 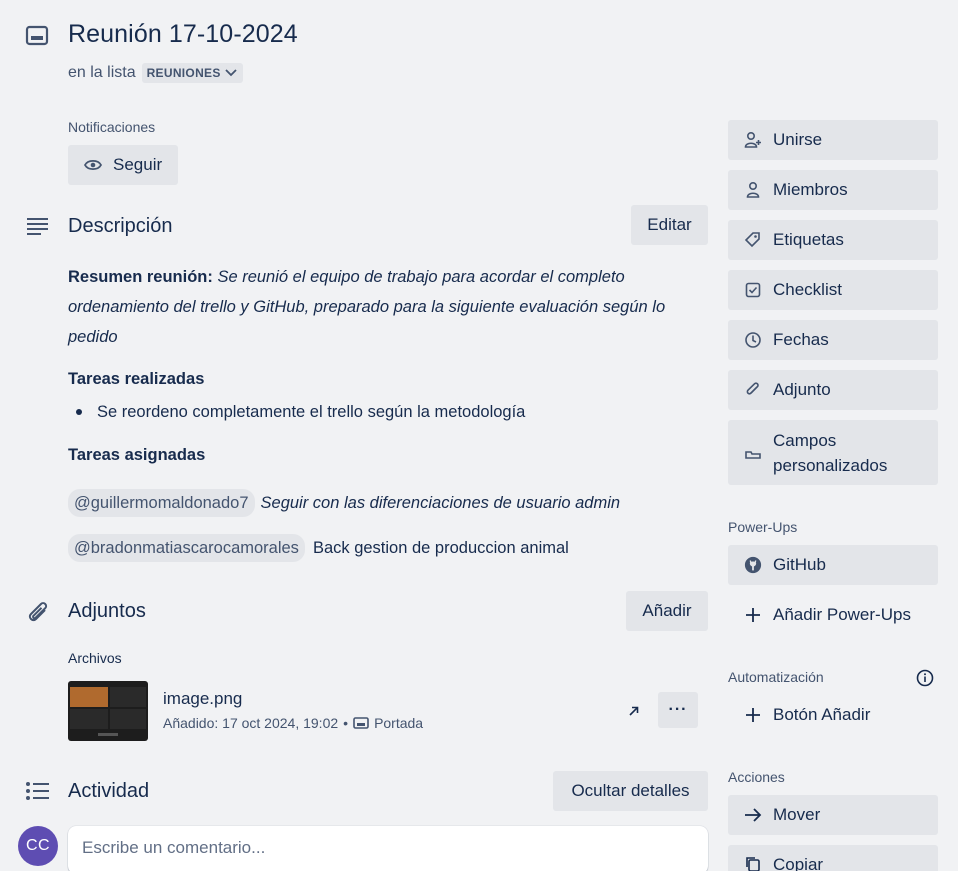 What do you see at coordinates (833, 390) in the screenshot?
I see `attachment-button: Adjunto` at bounding box center [833, 390].